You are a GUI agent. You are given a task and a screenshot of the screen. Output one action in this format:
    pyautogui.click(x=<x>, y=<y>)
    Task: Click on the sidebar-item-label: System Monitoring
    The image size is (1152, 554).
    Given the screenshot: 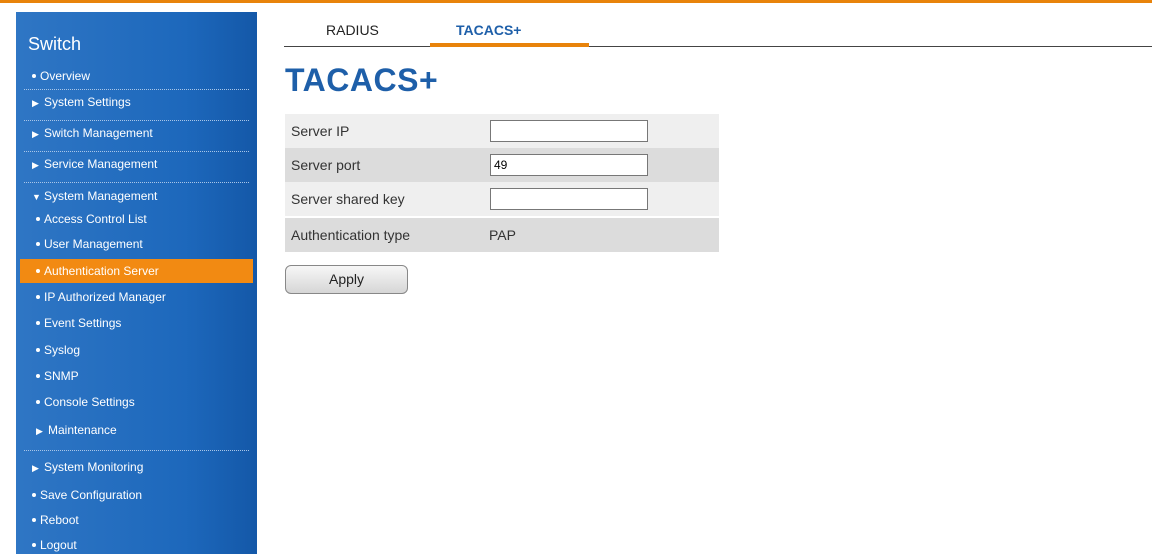 What is the action you would take?
    pyautogui.click(x=94, y=467)
    